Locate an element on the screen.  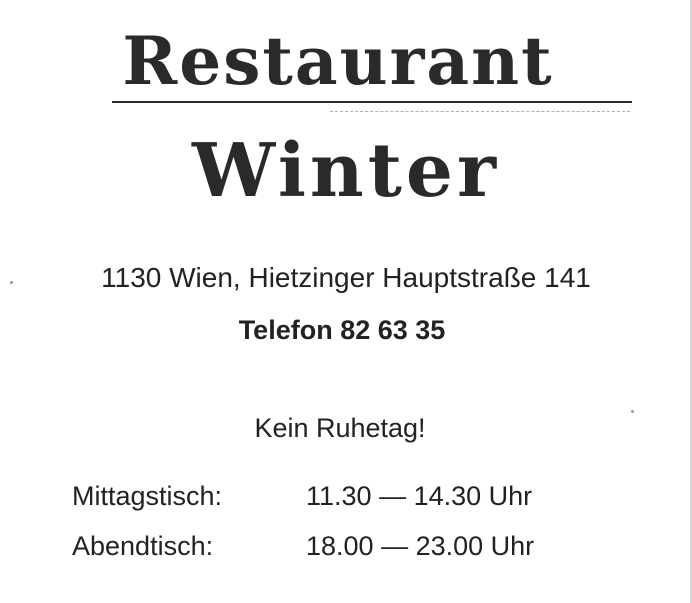
restaurant-name: Winter is located at coordinates (346, 171).